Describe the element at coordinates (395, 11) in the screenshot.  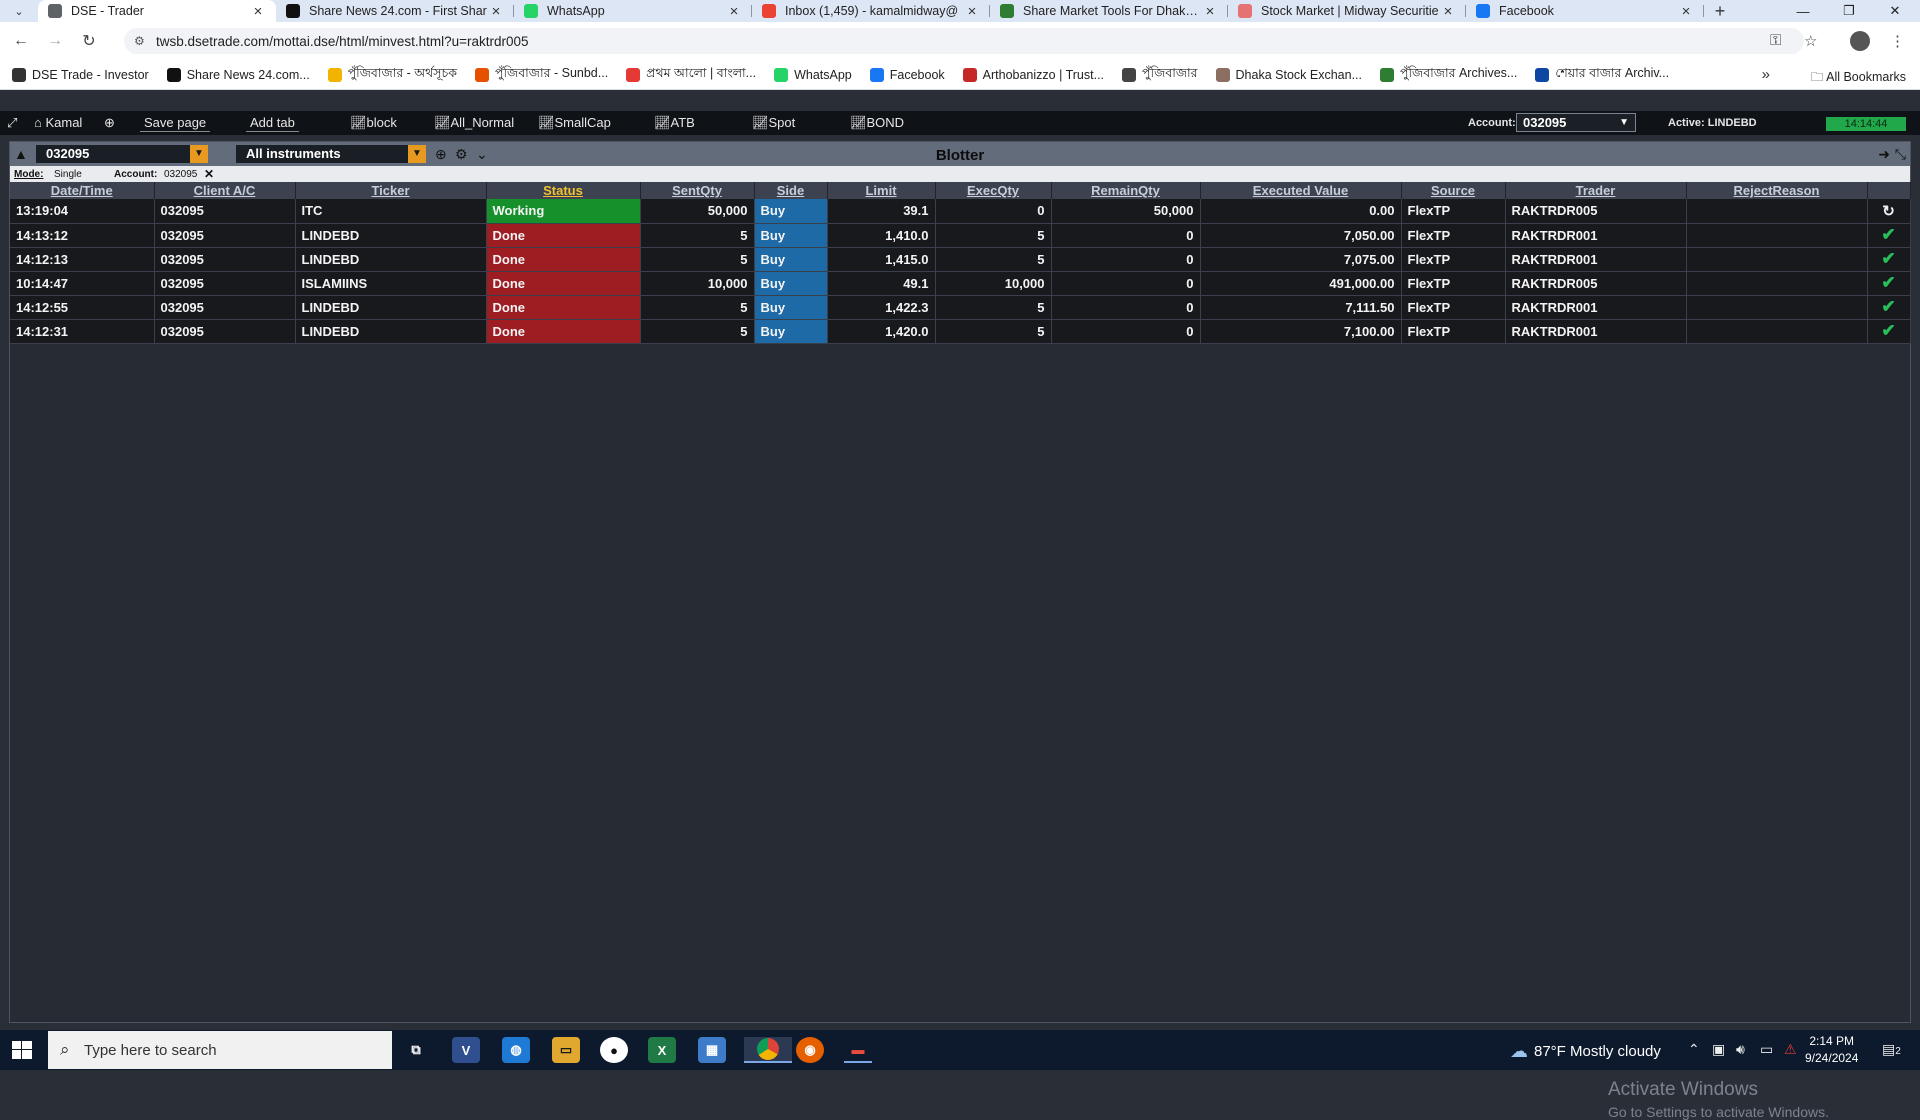
I see `browser-tab-1: Share News 24.com - First Shar ×` at that location.